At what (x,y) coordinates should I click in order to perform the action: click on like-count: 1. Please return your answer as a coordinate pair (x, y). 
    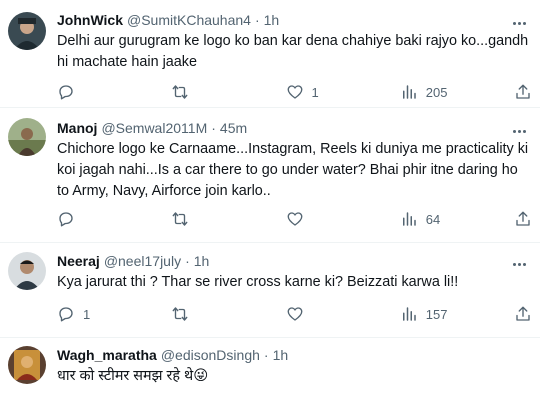
    Looking at the image, I should click on (315, 92).